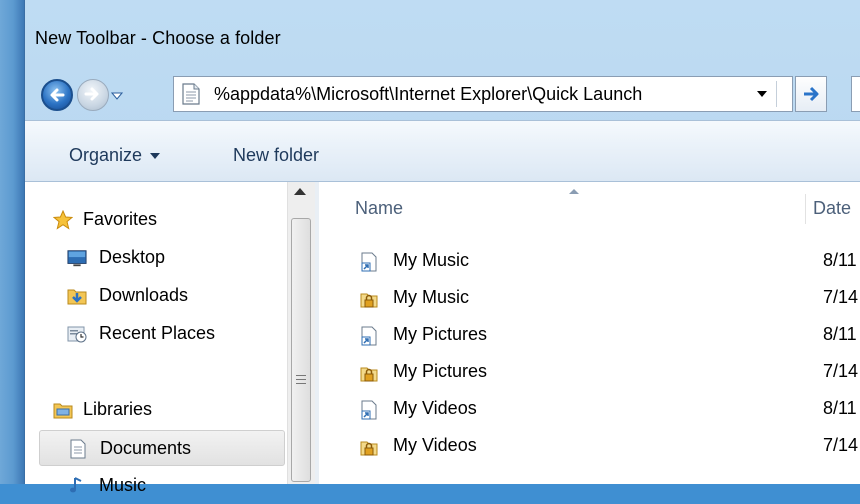  I want to click on file-row: My Videos 8/11, so click(589, 409).